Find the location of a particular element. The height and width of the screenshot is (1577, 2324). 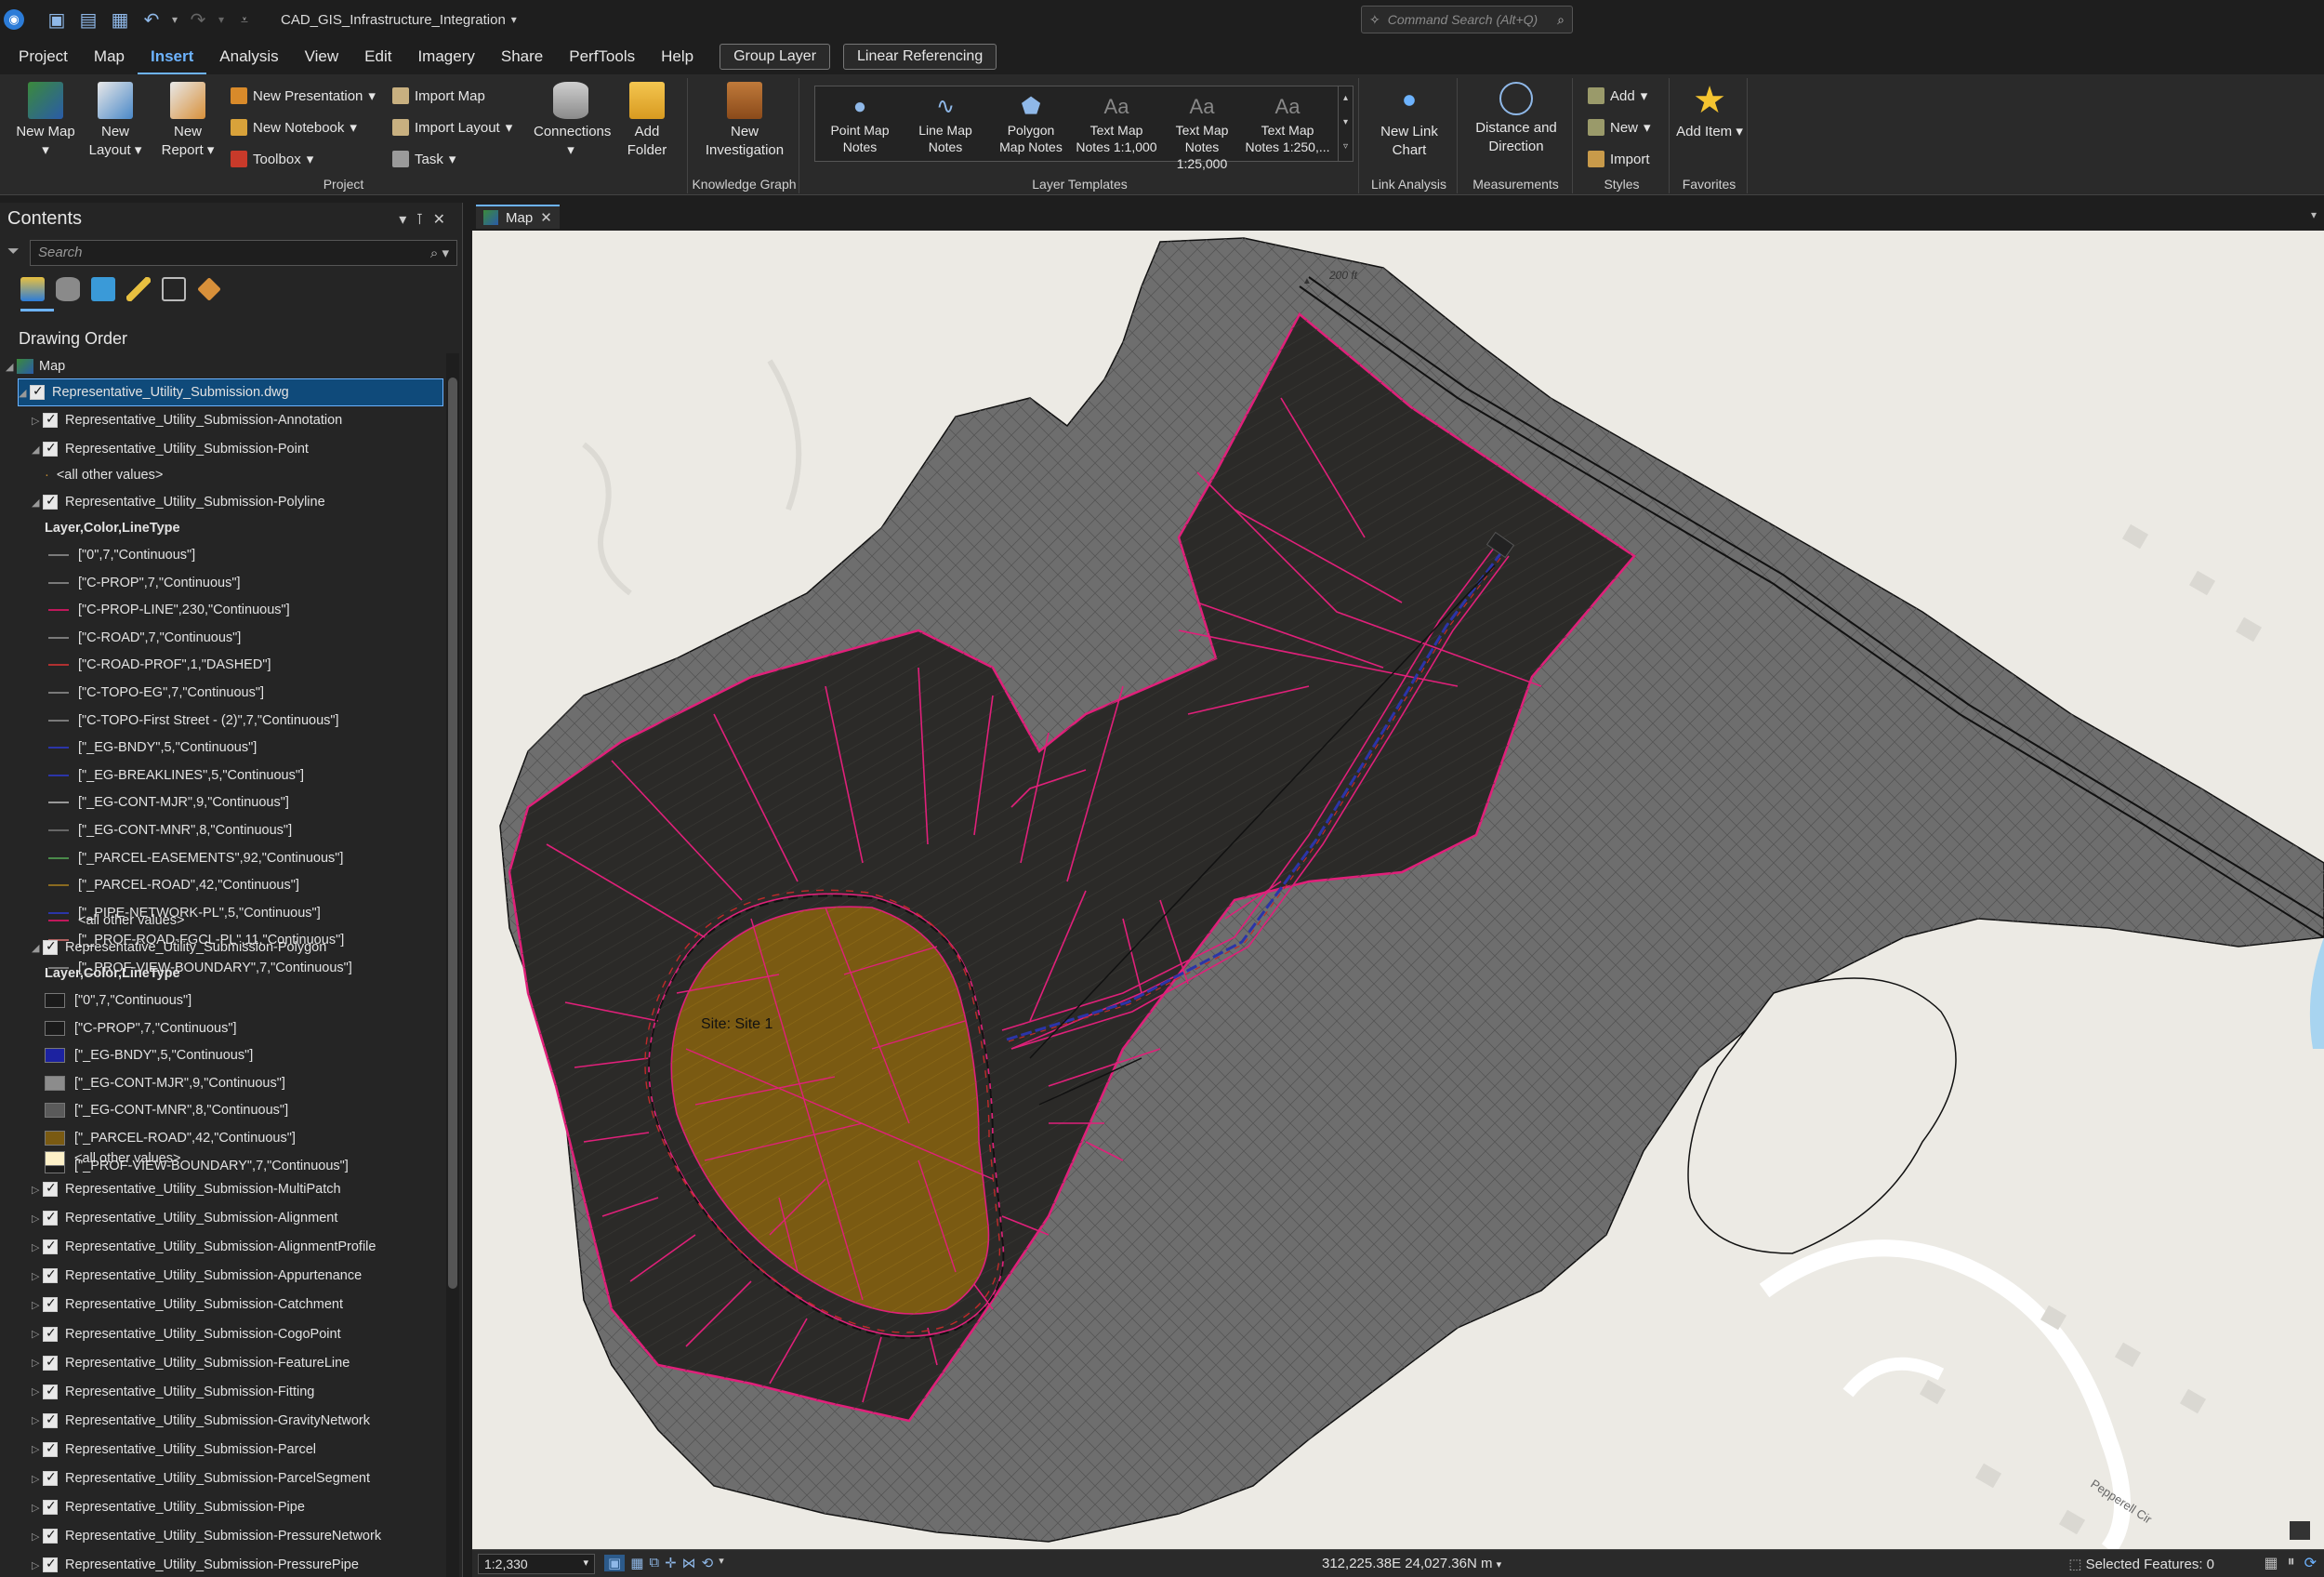

add-folder-button: Add Folder is located at coordinates (647, 121).